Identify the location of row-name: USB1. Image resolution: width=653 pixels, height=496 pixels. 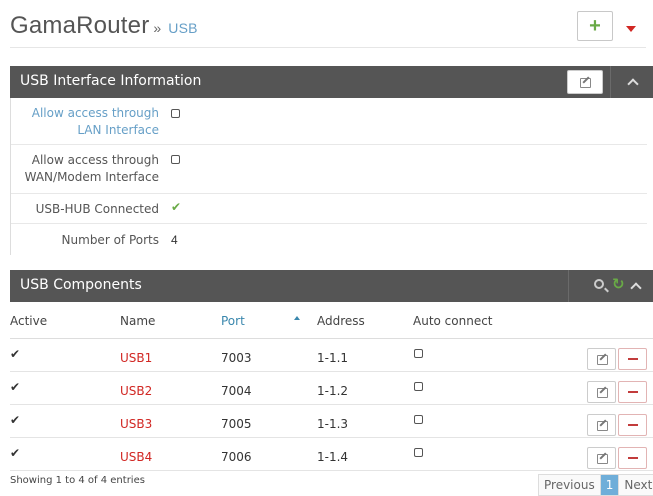
(136, 358).